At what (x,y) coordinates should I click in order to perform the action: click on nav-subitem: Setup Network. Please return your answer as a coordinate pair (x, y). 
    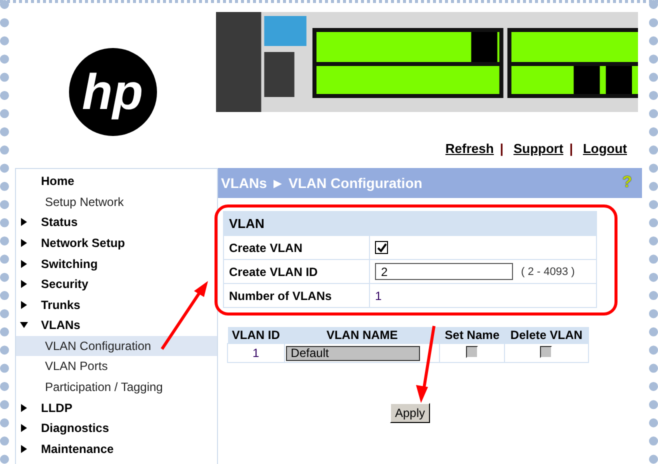
    Looking at the image, I should click on (116, 202).